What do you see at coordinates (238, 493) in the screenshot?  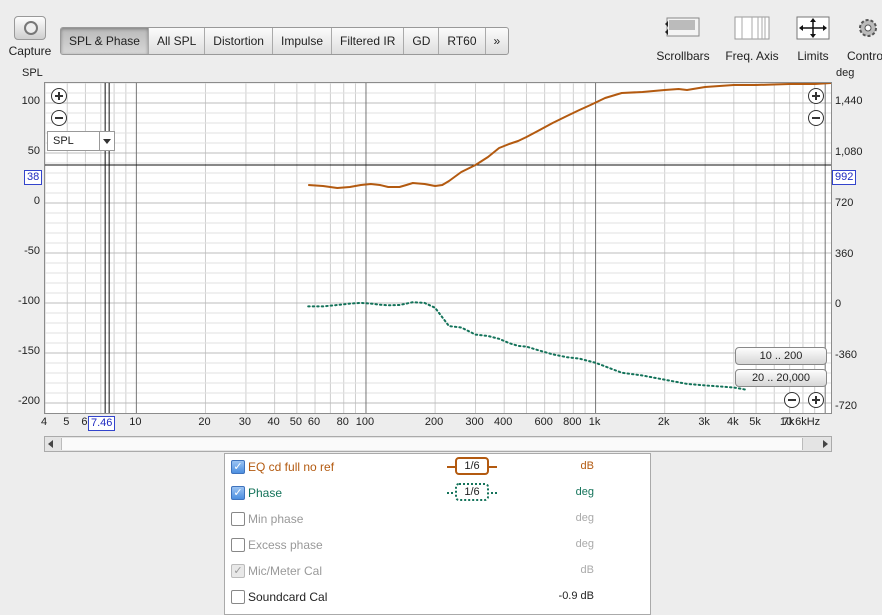 I see `checkbox-phase: ✓` at bounding box center [238, 493].